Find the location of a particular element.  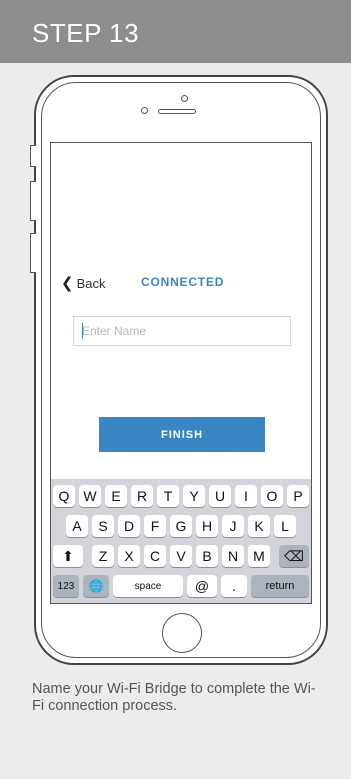

key-q: Q is located at coordinates (64, 496).